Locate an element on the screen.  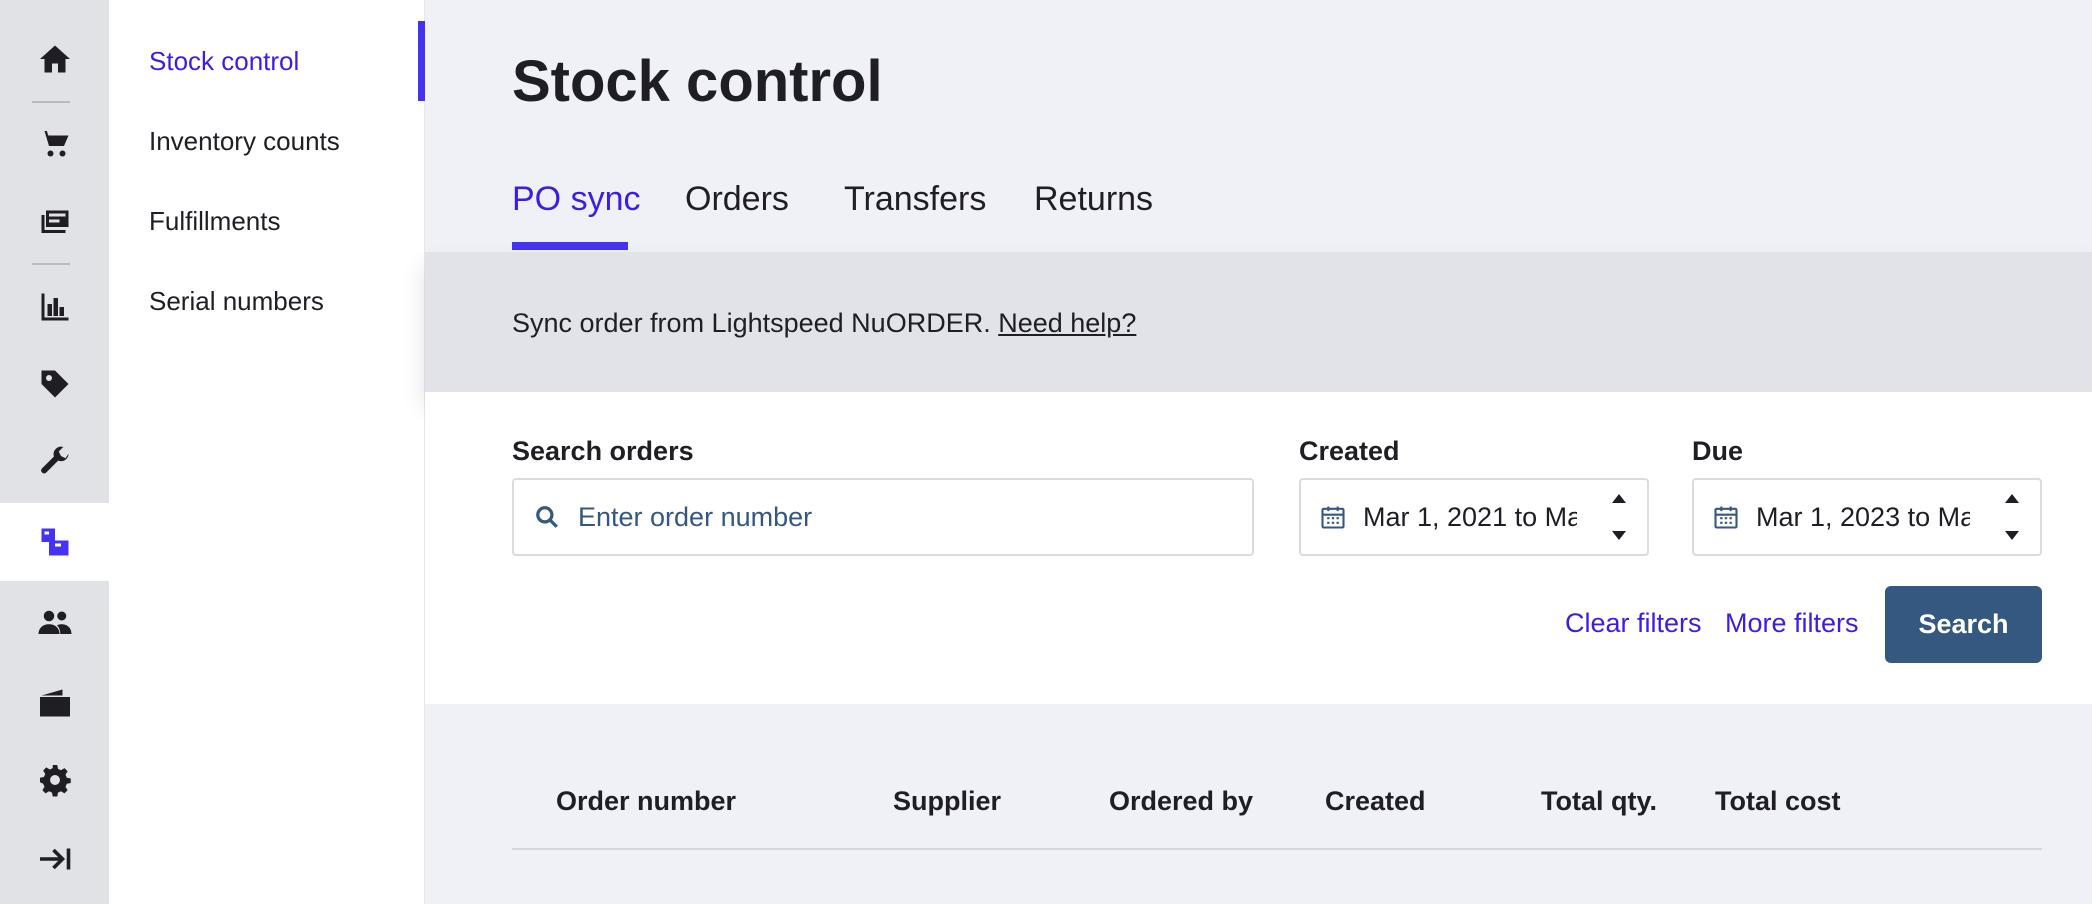
tab-label: PO sync is located at coordinates (576, 199).